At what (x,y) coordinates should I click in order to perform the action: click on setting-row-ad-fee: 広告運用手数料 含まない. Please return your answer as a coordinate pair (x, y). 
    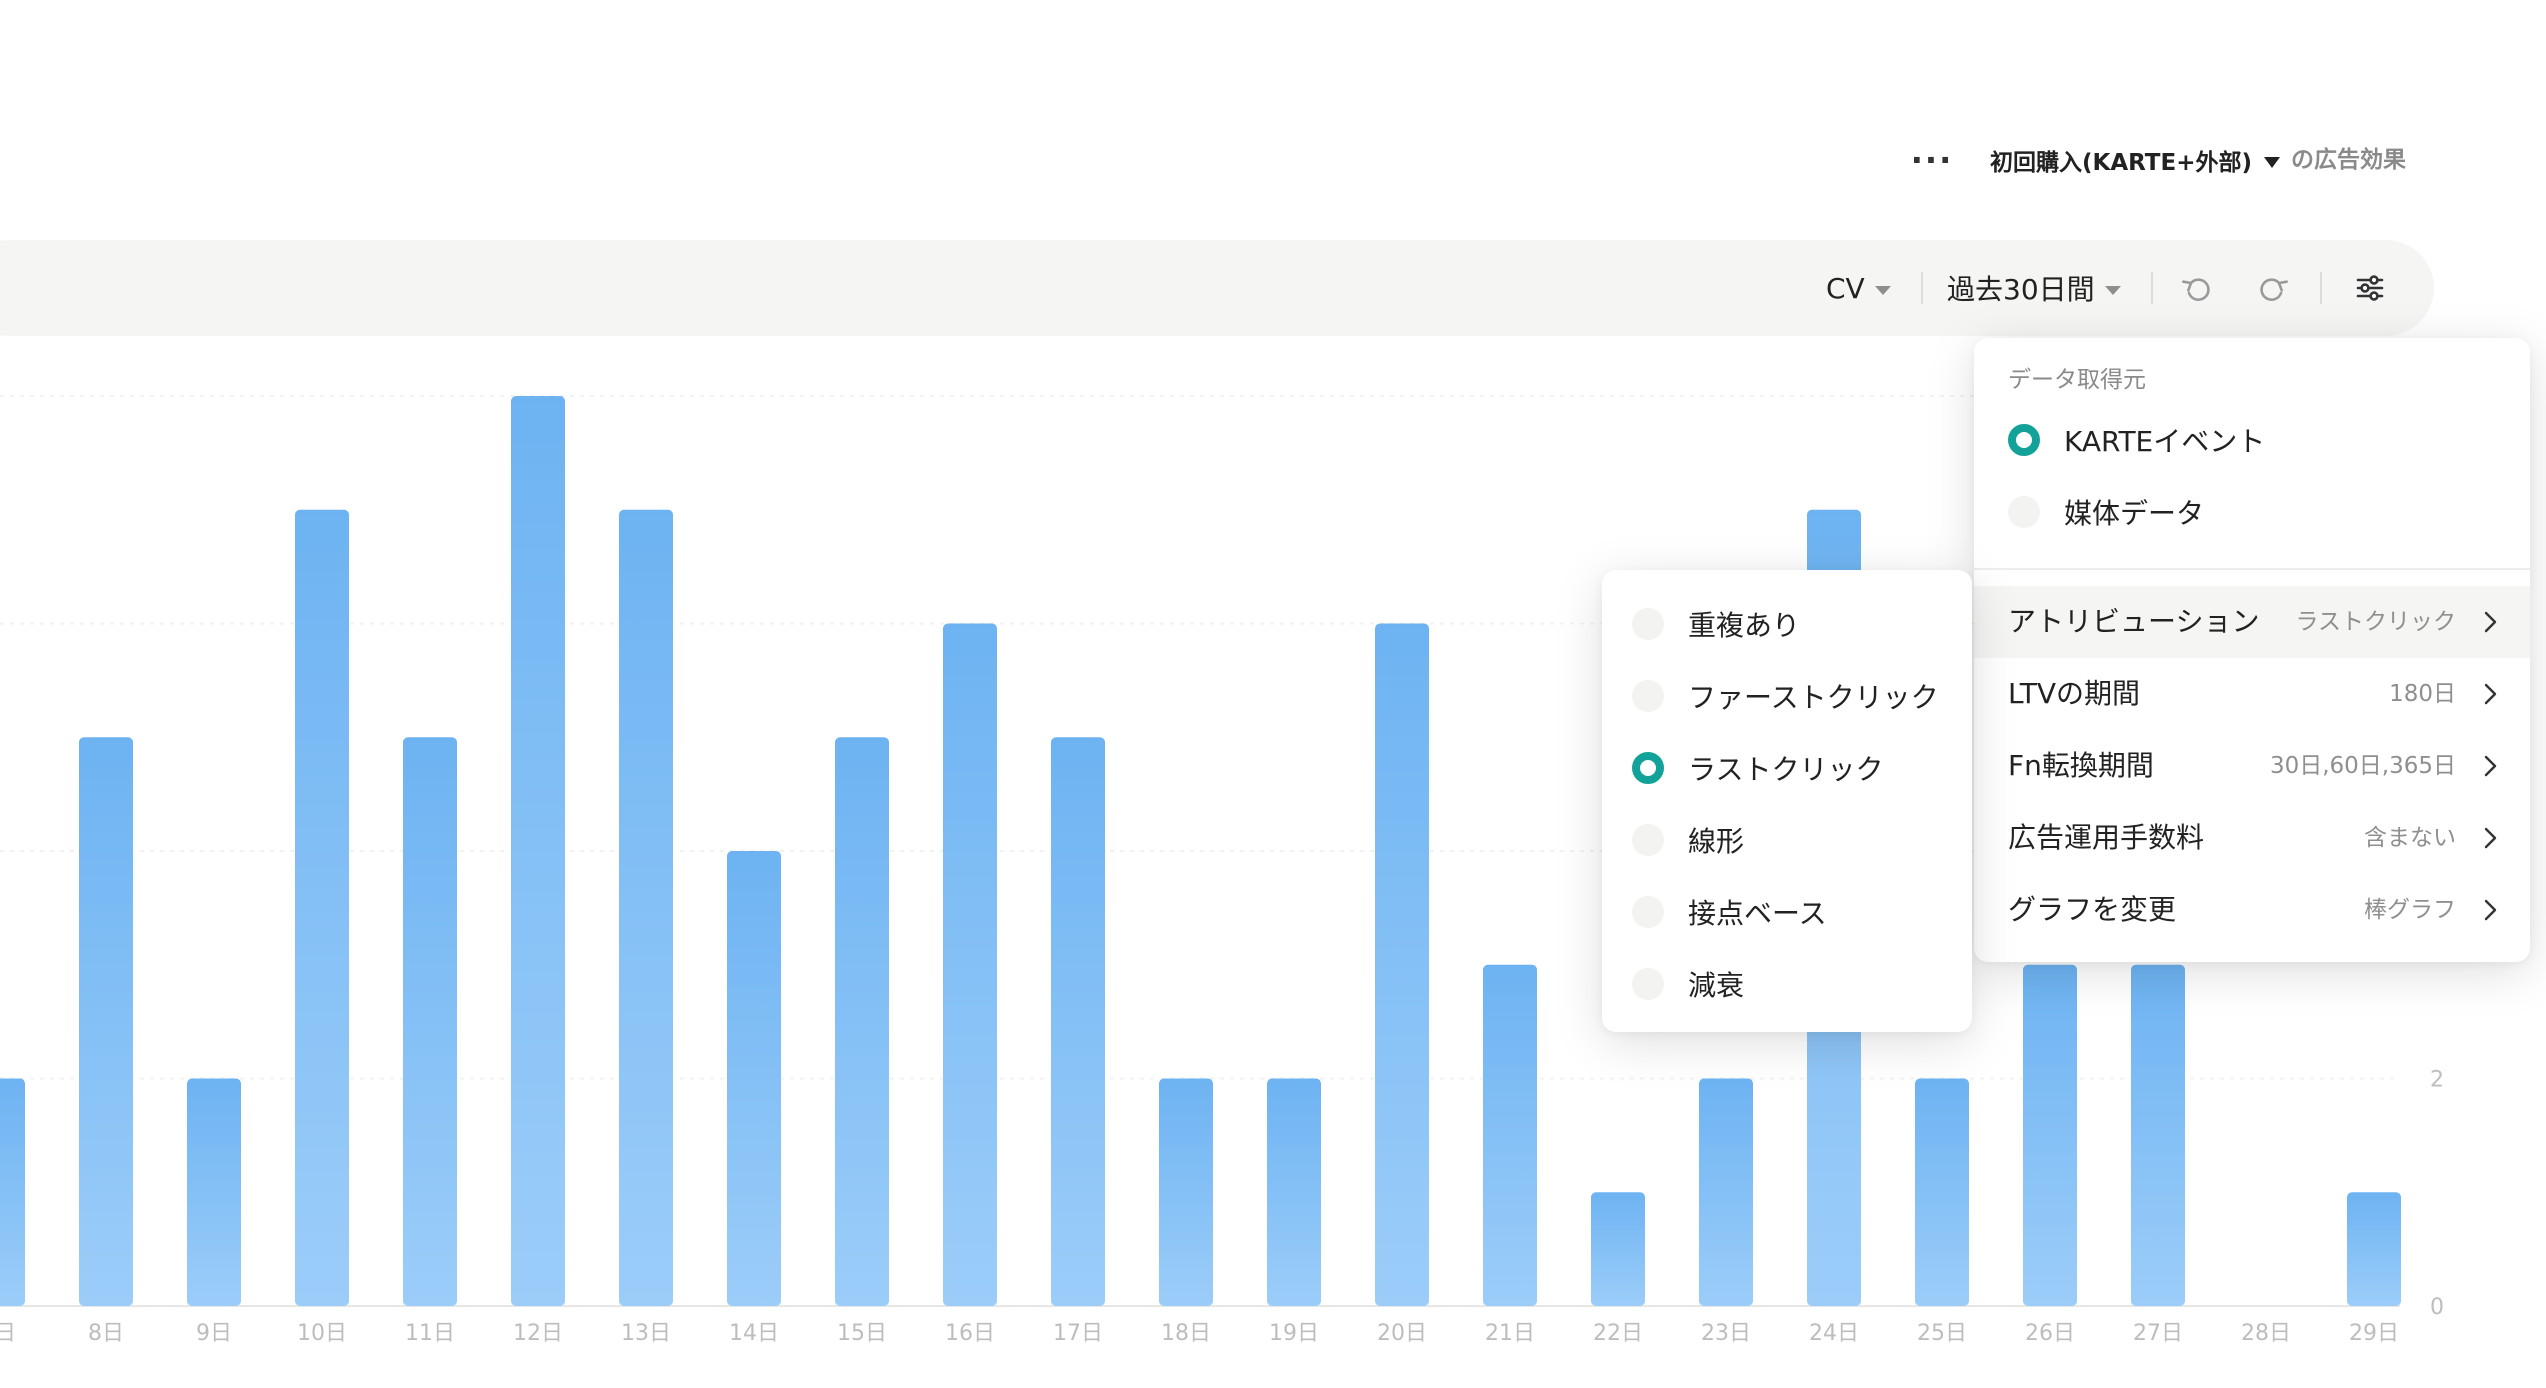
    Looking at the image, I should click on (2252, 838).